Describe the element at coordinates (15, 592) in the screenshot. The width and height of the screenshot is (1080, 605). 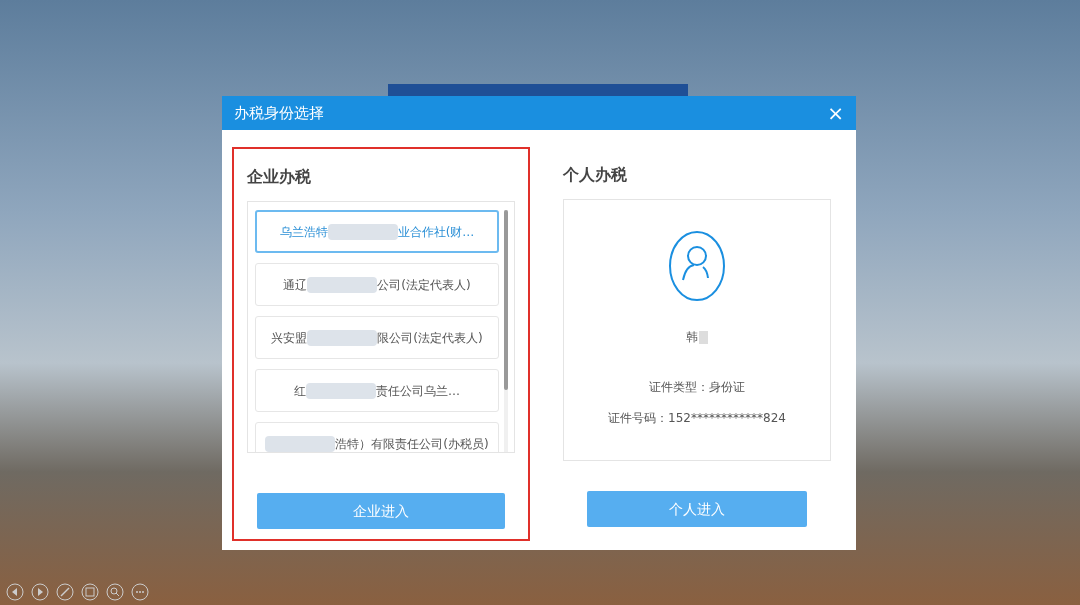
I see `previous-icon` at that location.